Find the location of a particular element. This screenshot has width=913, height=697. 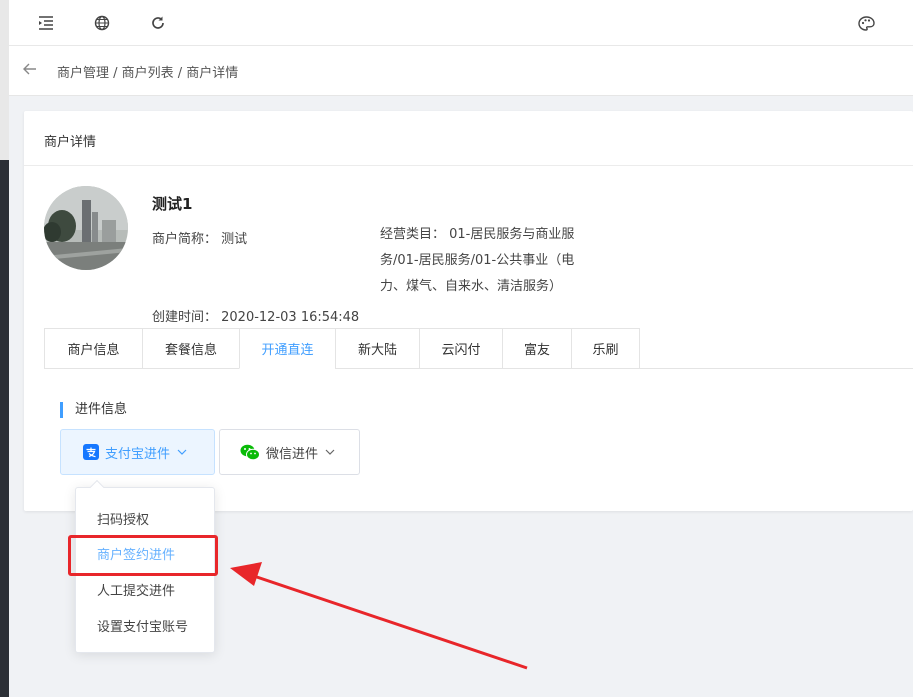

alipay-button-label: 支付宝进件 is located at coordinates (138, 454).